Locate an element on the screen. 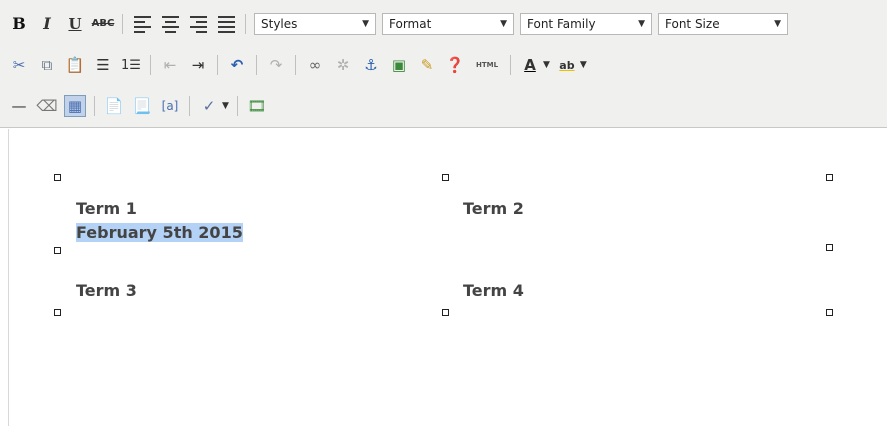 The width and height of the screenshot is (887, 426). numbered-list-icon: 1☰ is located at coordinates (131, 65).